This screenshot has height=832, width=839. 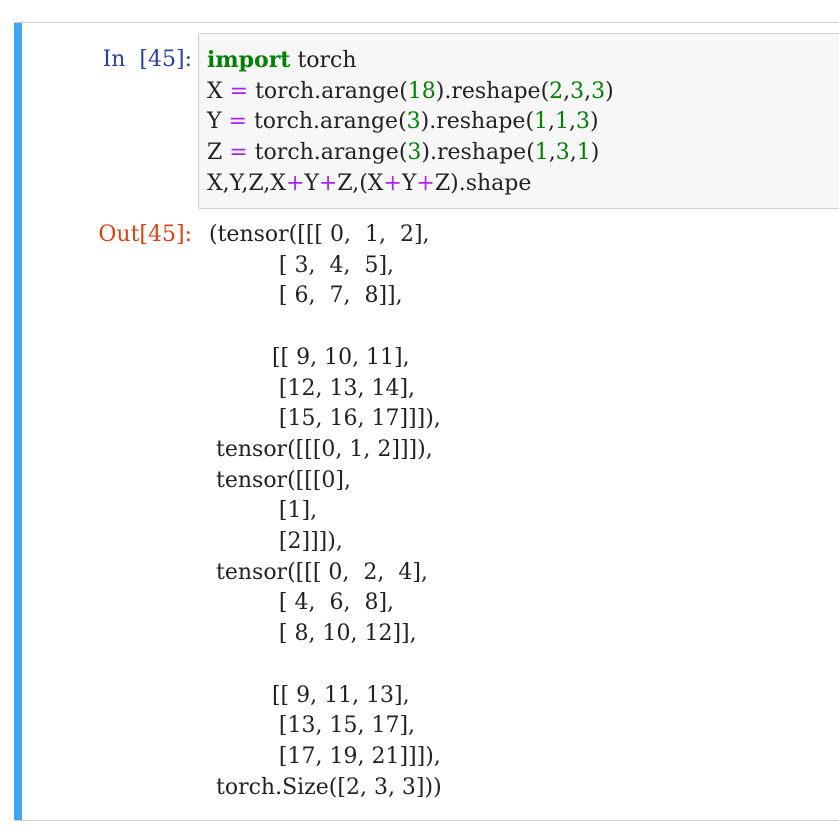 What do you see at coordinates (421, 91) in the screenshot?
I see `code-number: 18` at bounding box center [421, 91].